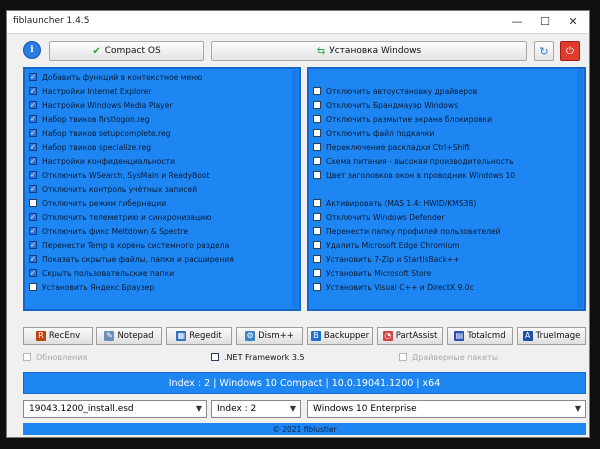  What do you see at coordinates (250, 336) in the screenshot?
I see `dism-icon: ⚙` at bounding box center [250, 336].